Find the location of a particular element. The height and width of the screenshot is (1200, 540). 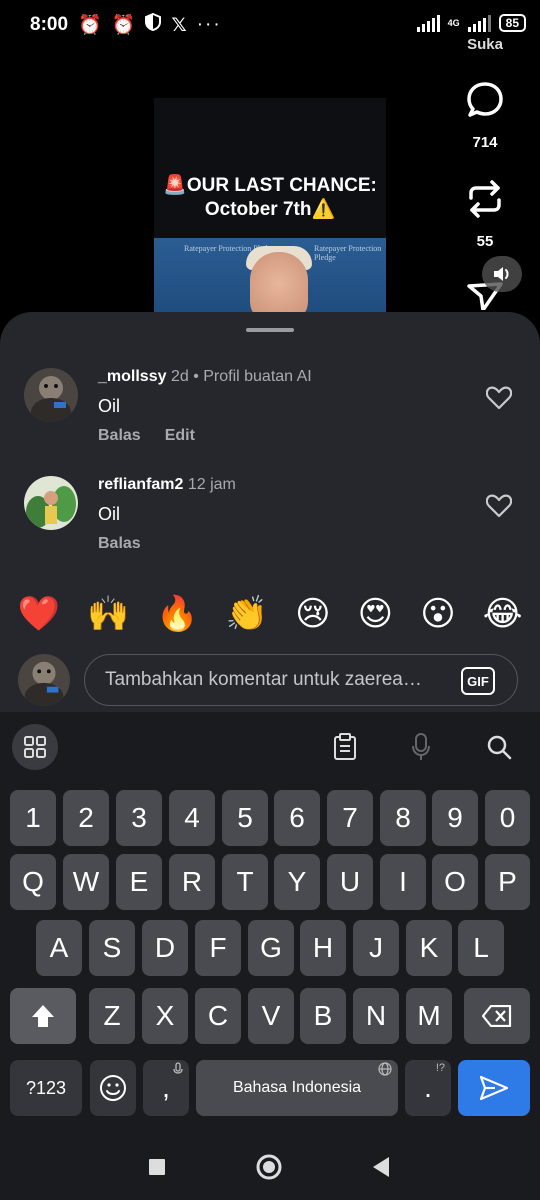

period-key: . !? is located at coordinates (428, 1088).